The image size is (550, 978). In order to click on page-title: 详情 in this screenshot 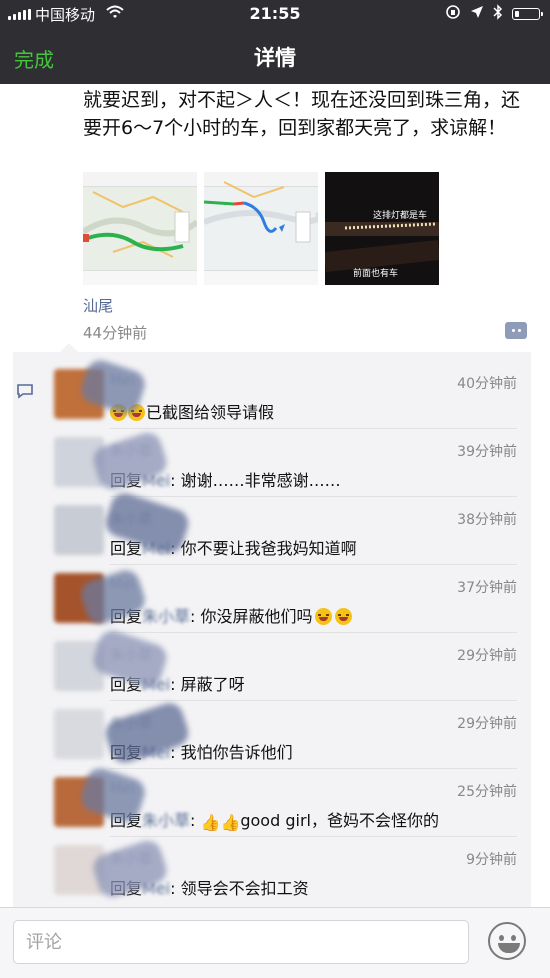, I will do `click(275, 58)`.